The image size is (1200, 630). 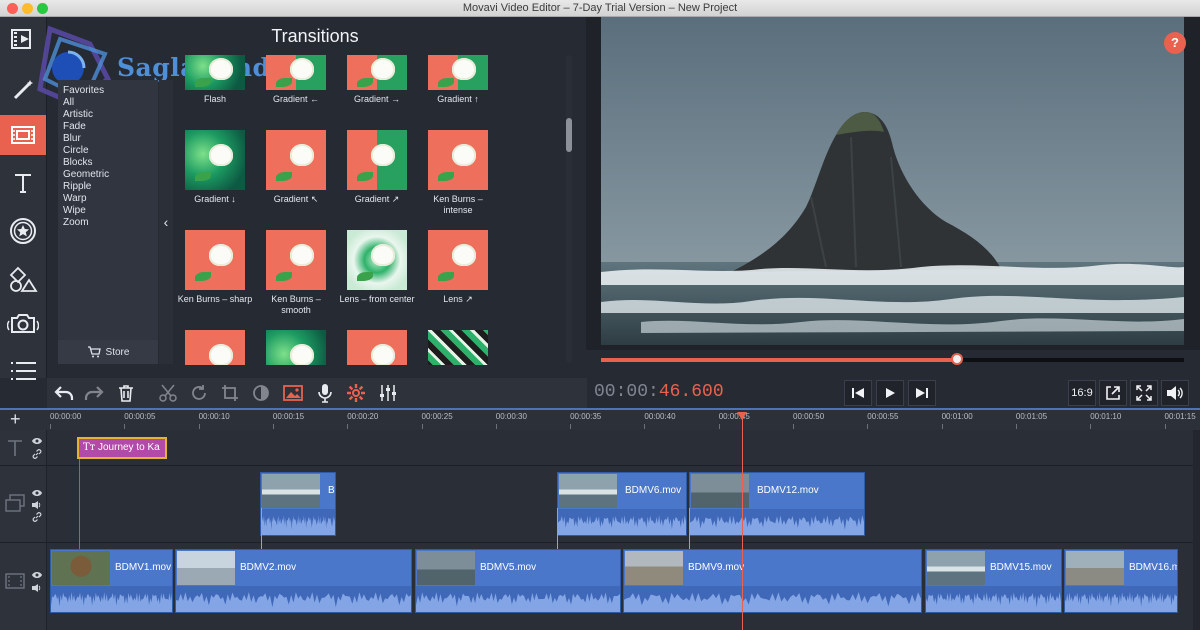 What do you see at coordinates (108, 223) in the screenshot?
I see `category-item: Zoom` at bounding box center [108, 223].